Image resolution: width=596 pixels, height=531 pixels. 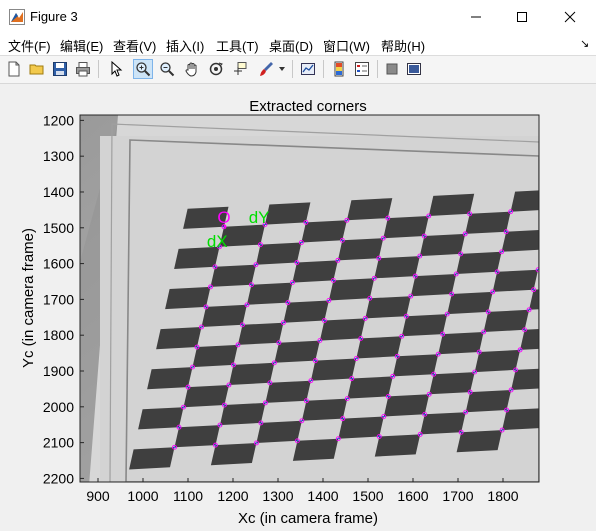 What do you see at coordinates (232, 496) in the screenshot?
I see `x-tick-label: 1200` at bounding box center [232, 496].